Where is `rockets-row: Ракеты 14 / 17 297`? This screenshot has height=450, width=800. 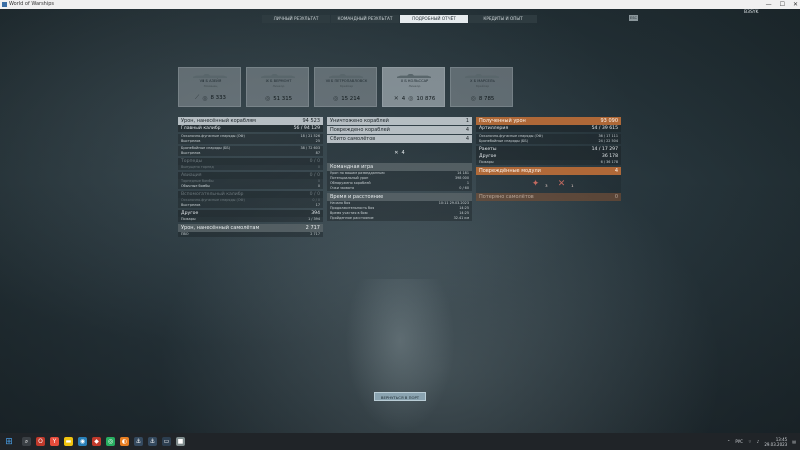 rockets-row: Ракеты 14 / 17 297 is located at coordinates (548, 149).